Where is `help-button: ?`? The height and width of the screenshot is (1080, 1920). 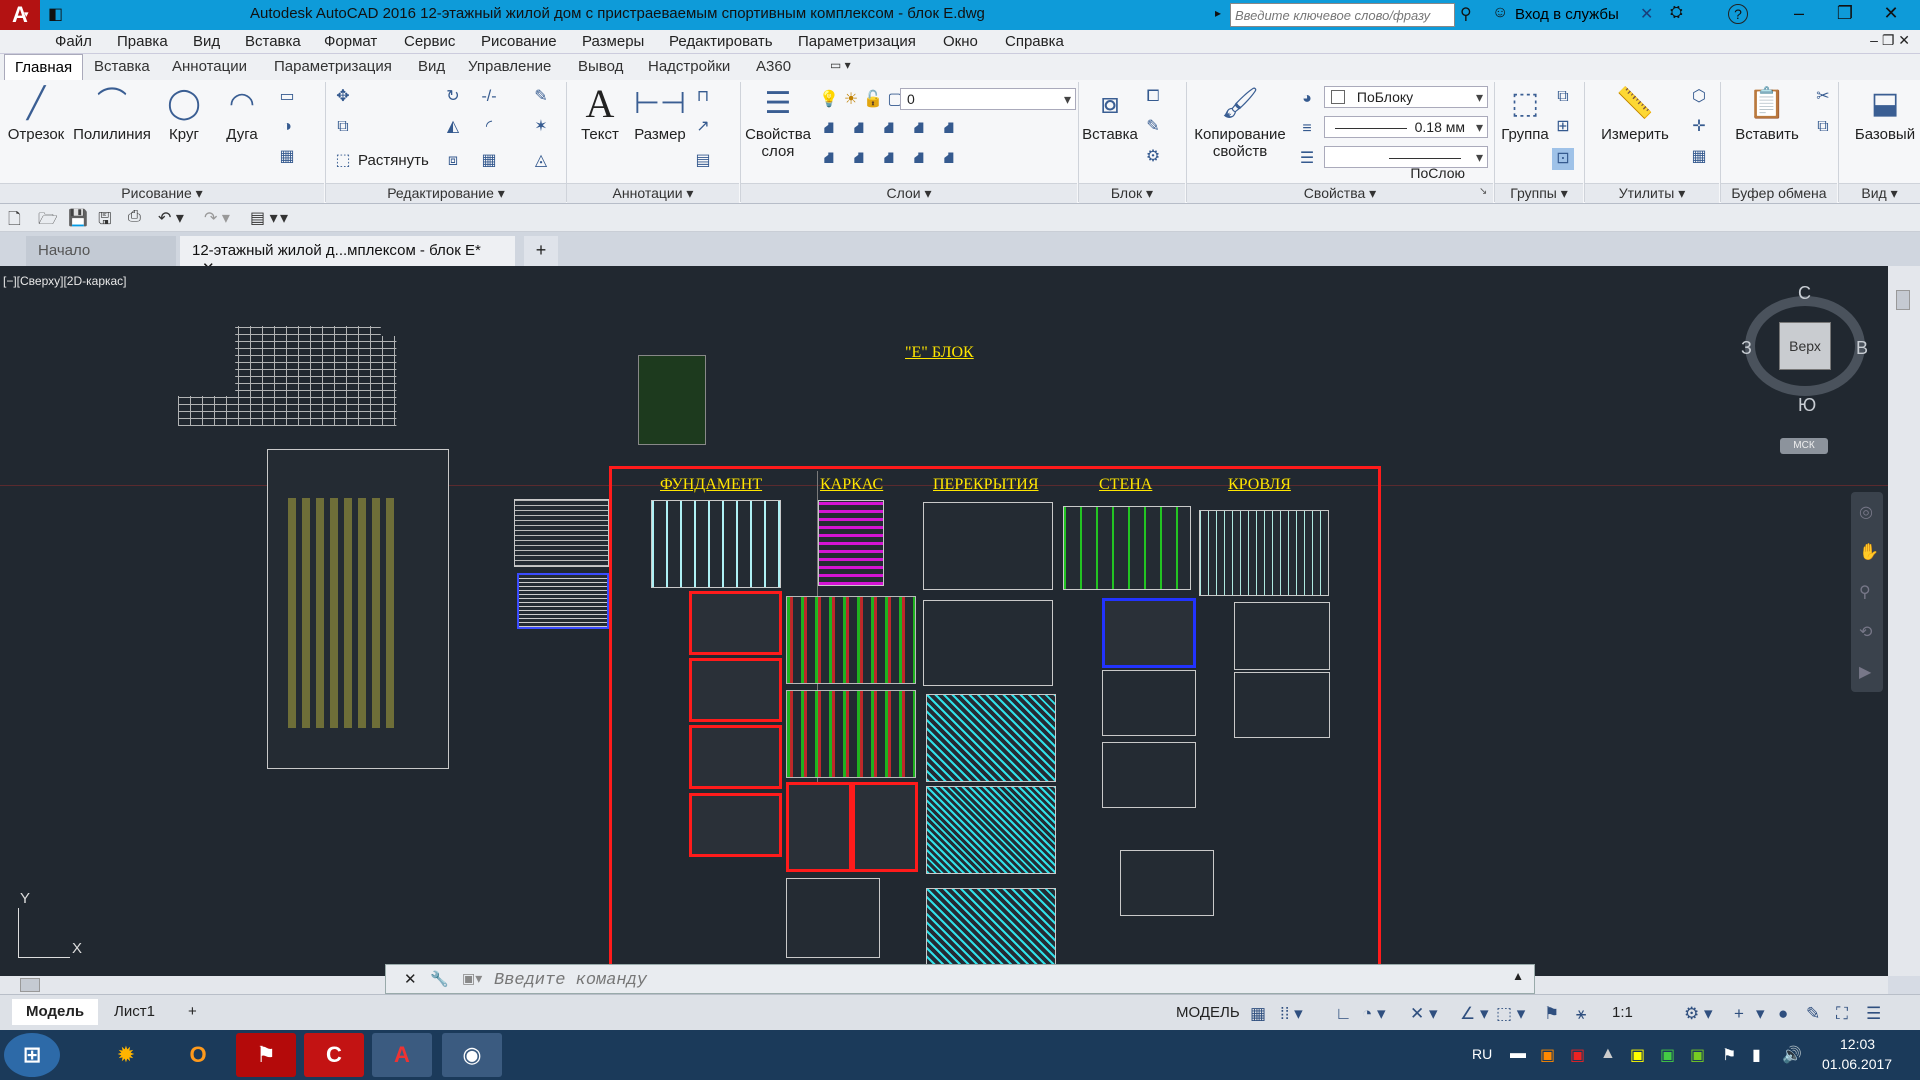
help-button: ? is located at coordinates (1738, 14).